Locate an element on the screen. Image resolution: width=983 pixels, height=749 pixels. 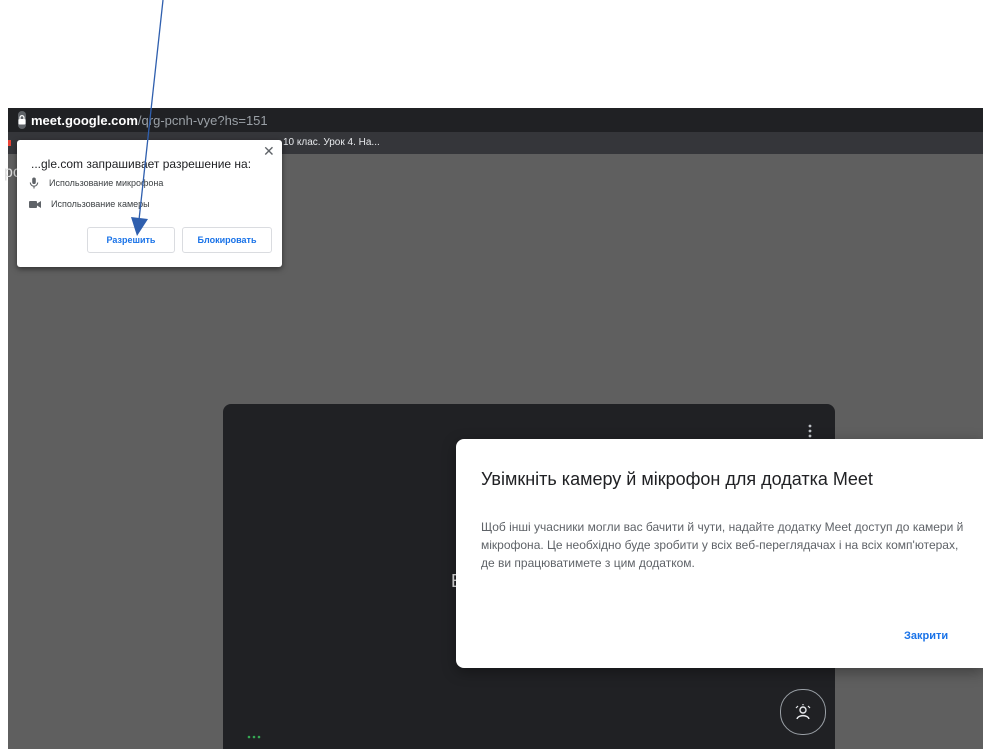
visual-effects-icon is located at coordinates (803, 712).